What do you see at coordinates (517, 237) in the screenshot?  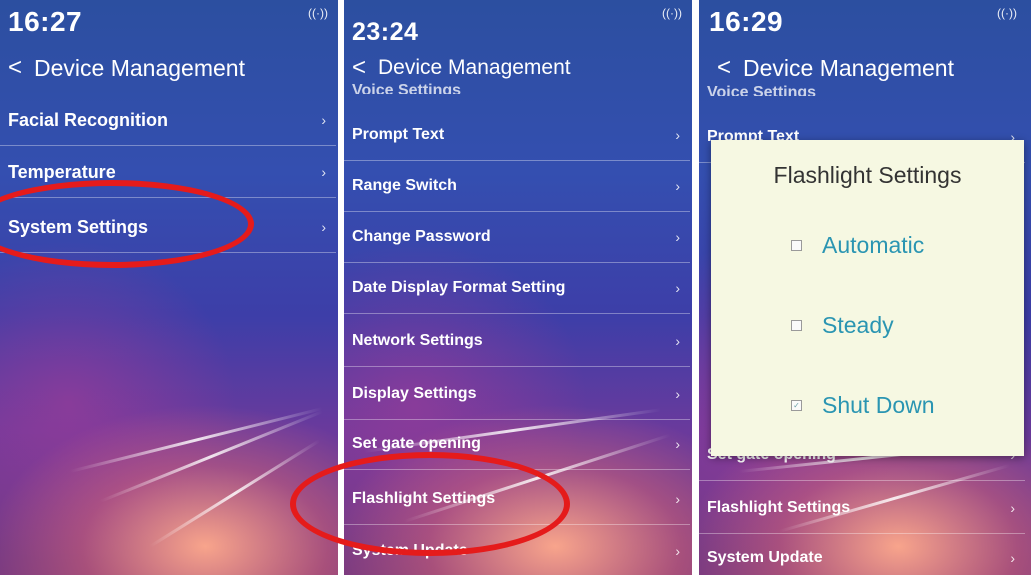 I see `menu-item-change-password: Change Password ›` at bounding box center [517, 237].